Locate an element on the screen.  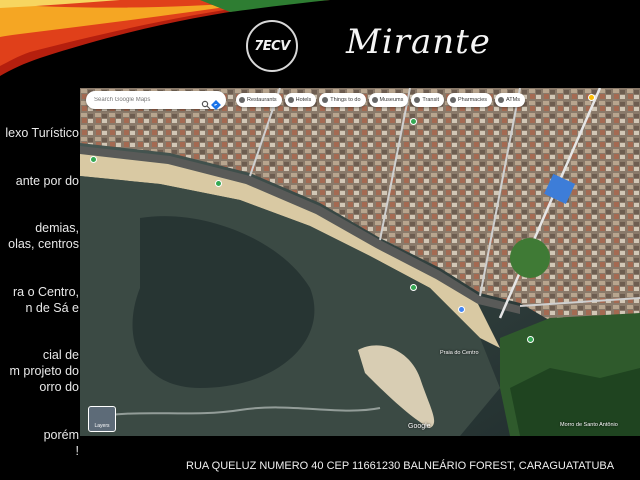
text-line: porém is located at coordinates (61, 435).